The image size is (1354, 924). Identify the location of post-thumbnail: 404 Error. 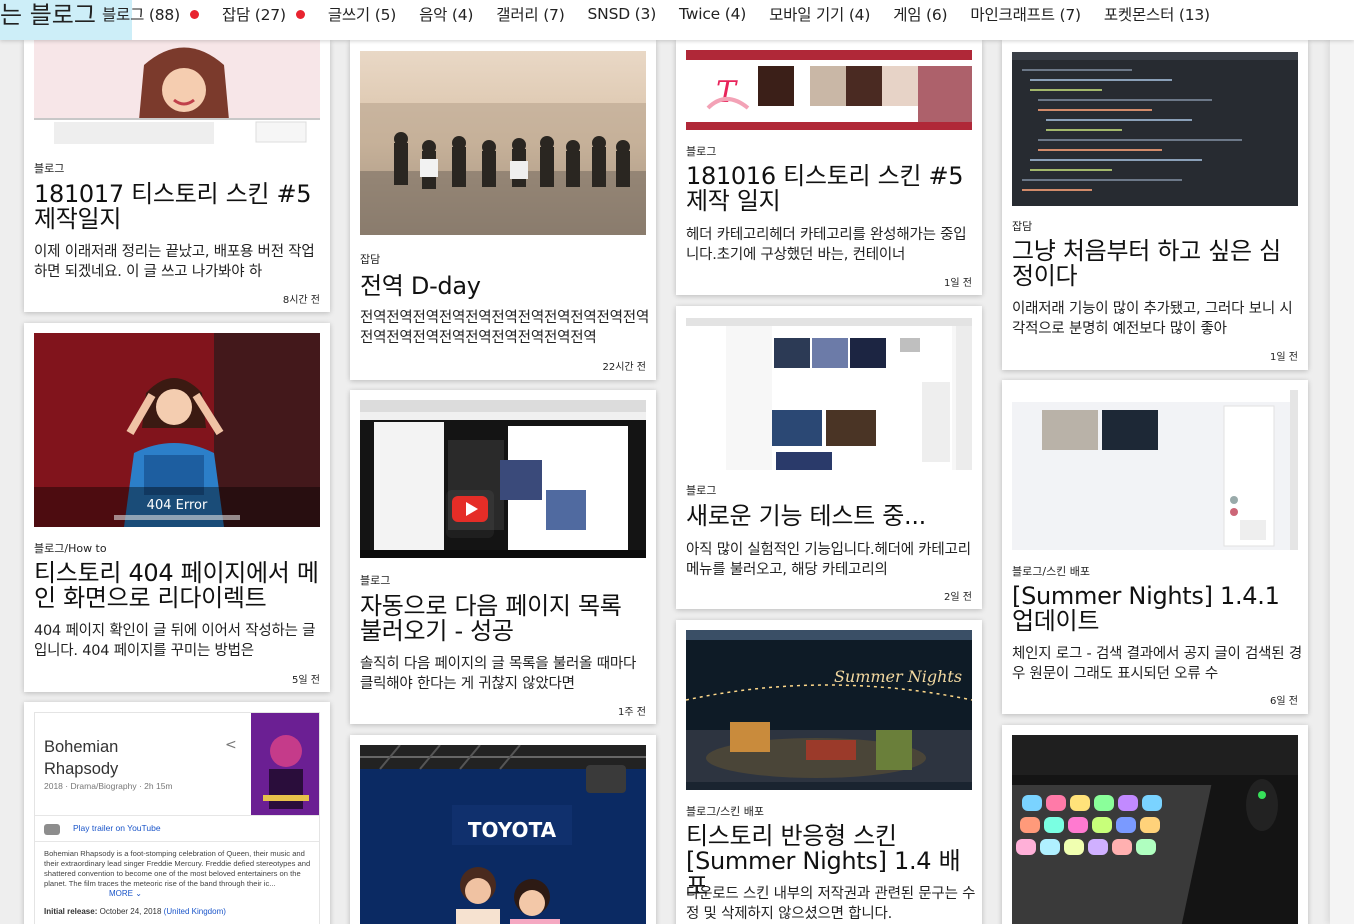
(177, 430).